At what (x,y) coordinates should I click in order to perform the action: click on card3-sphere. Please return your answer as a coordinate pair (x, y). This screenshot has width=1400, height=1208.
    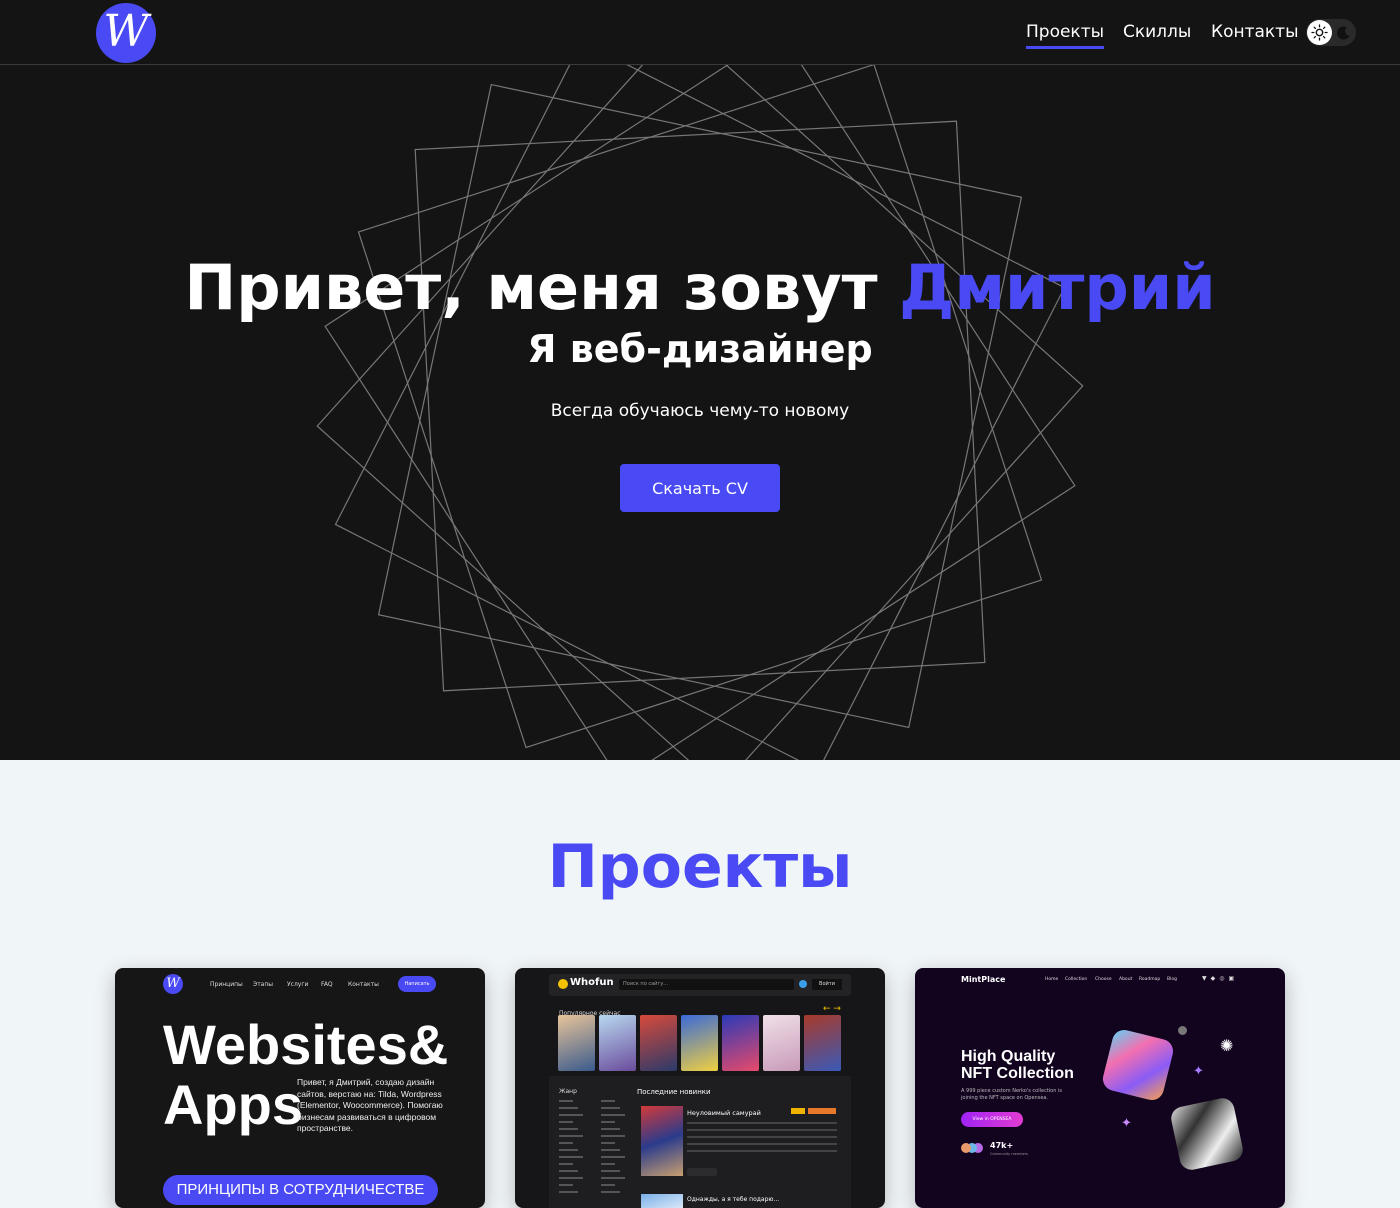
    Looking at the image, I should click on (1182, 1030).